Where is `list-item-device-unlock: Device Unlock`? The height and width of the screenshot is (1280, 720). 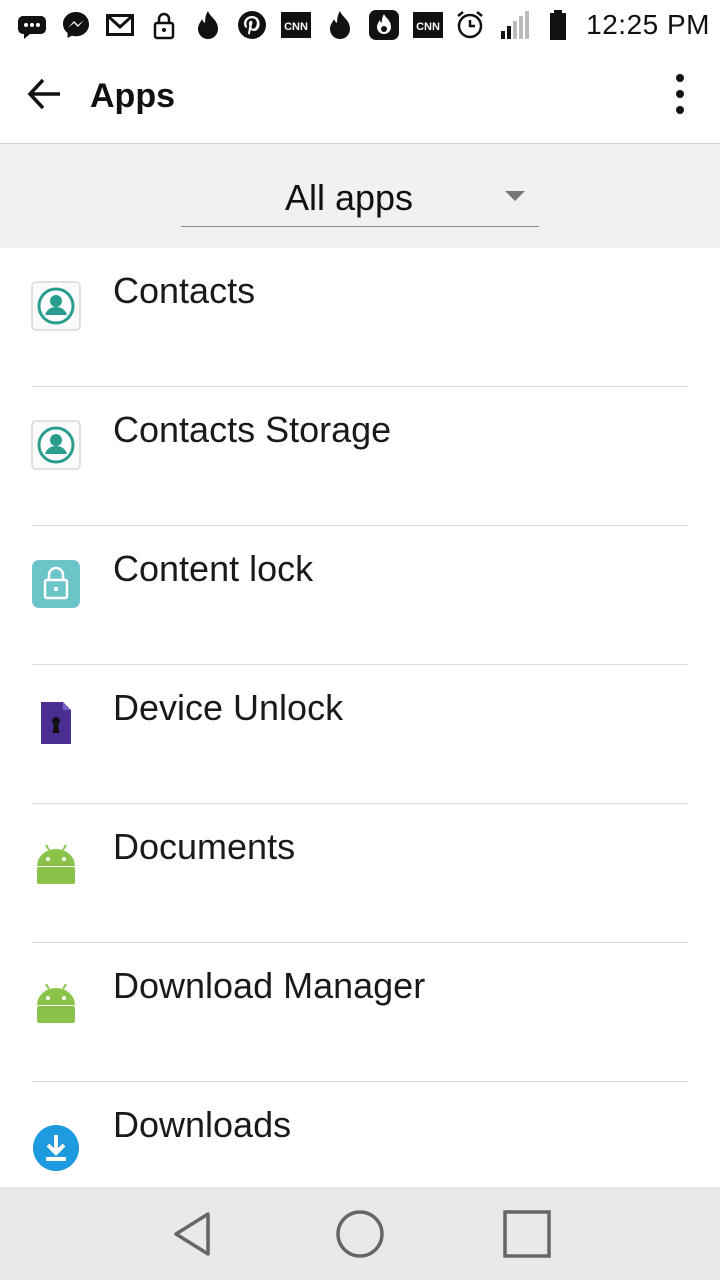 list-item-device-unlock: Device Unlock is located at coordinates (360, 734).